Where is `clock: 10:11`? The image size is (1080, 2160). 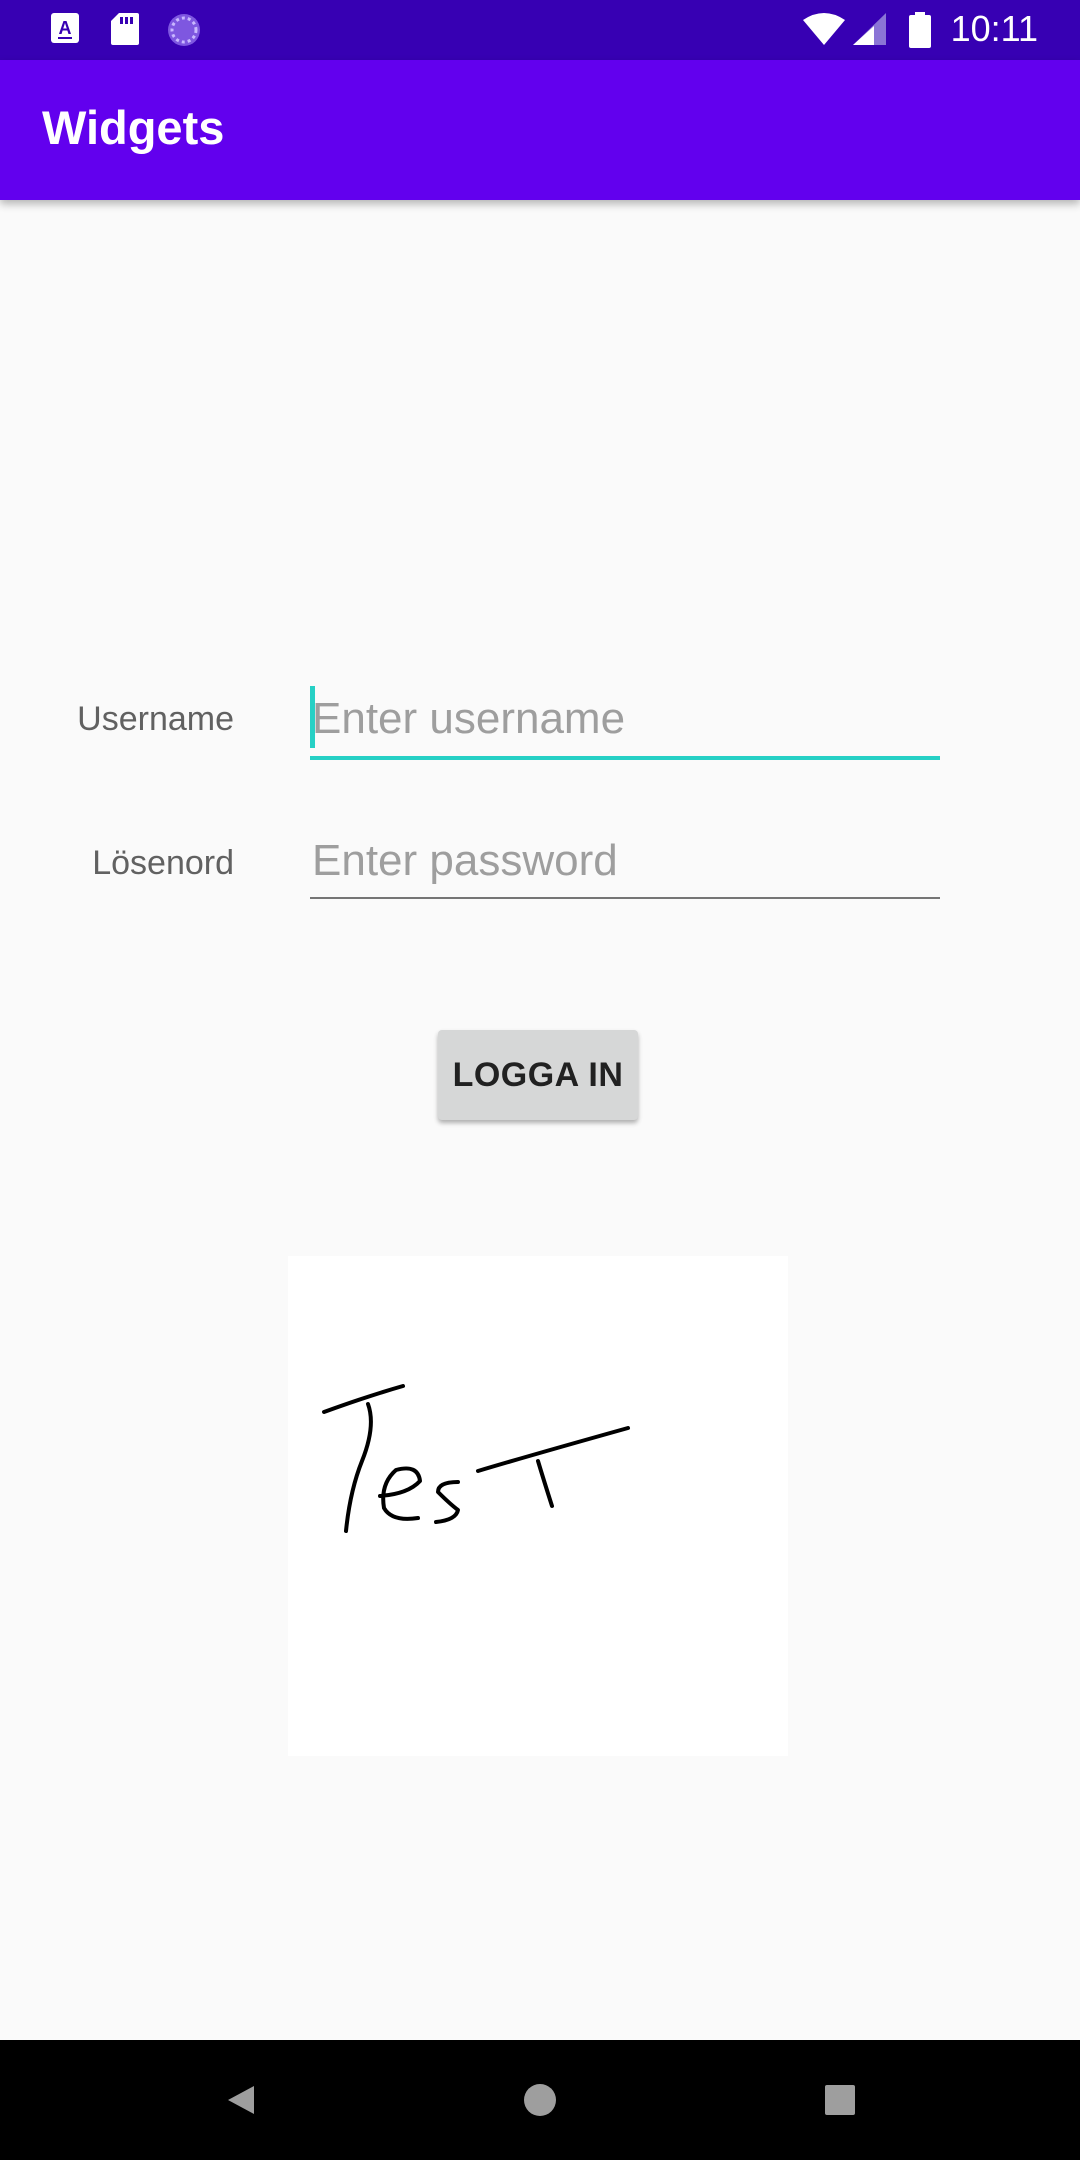 clock: 10:11 is located at coordinates (994, 28).